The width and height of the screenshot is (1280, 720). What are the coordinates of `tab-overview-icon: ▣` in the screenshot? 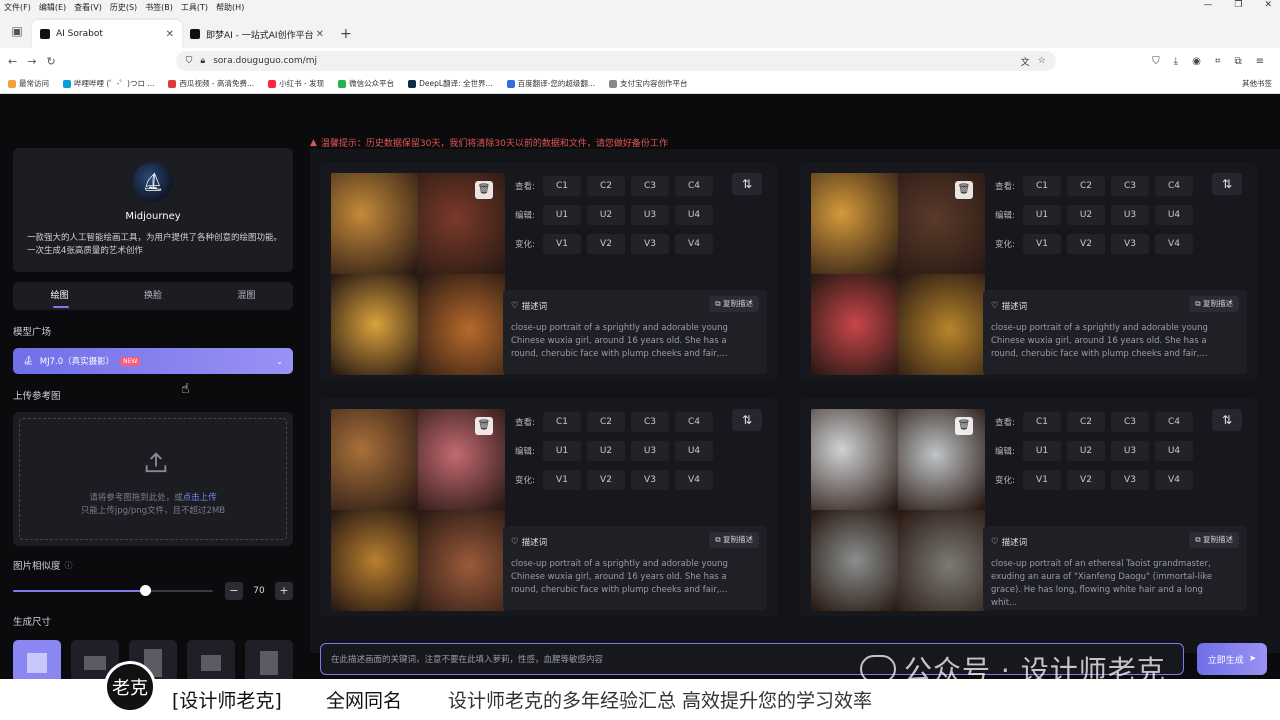 It's located at (17, 31).